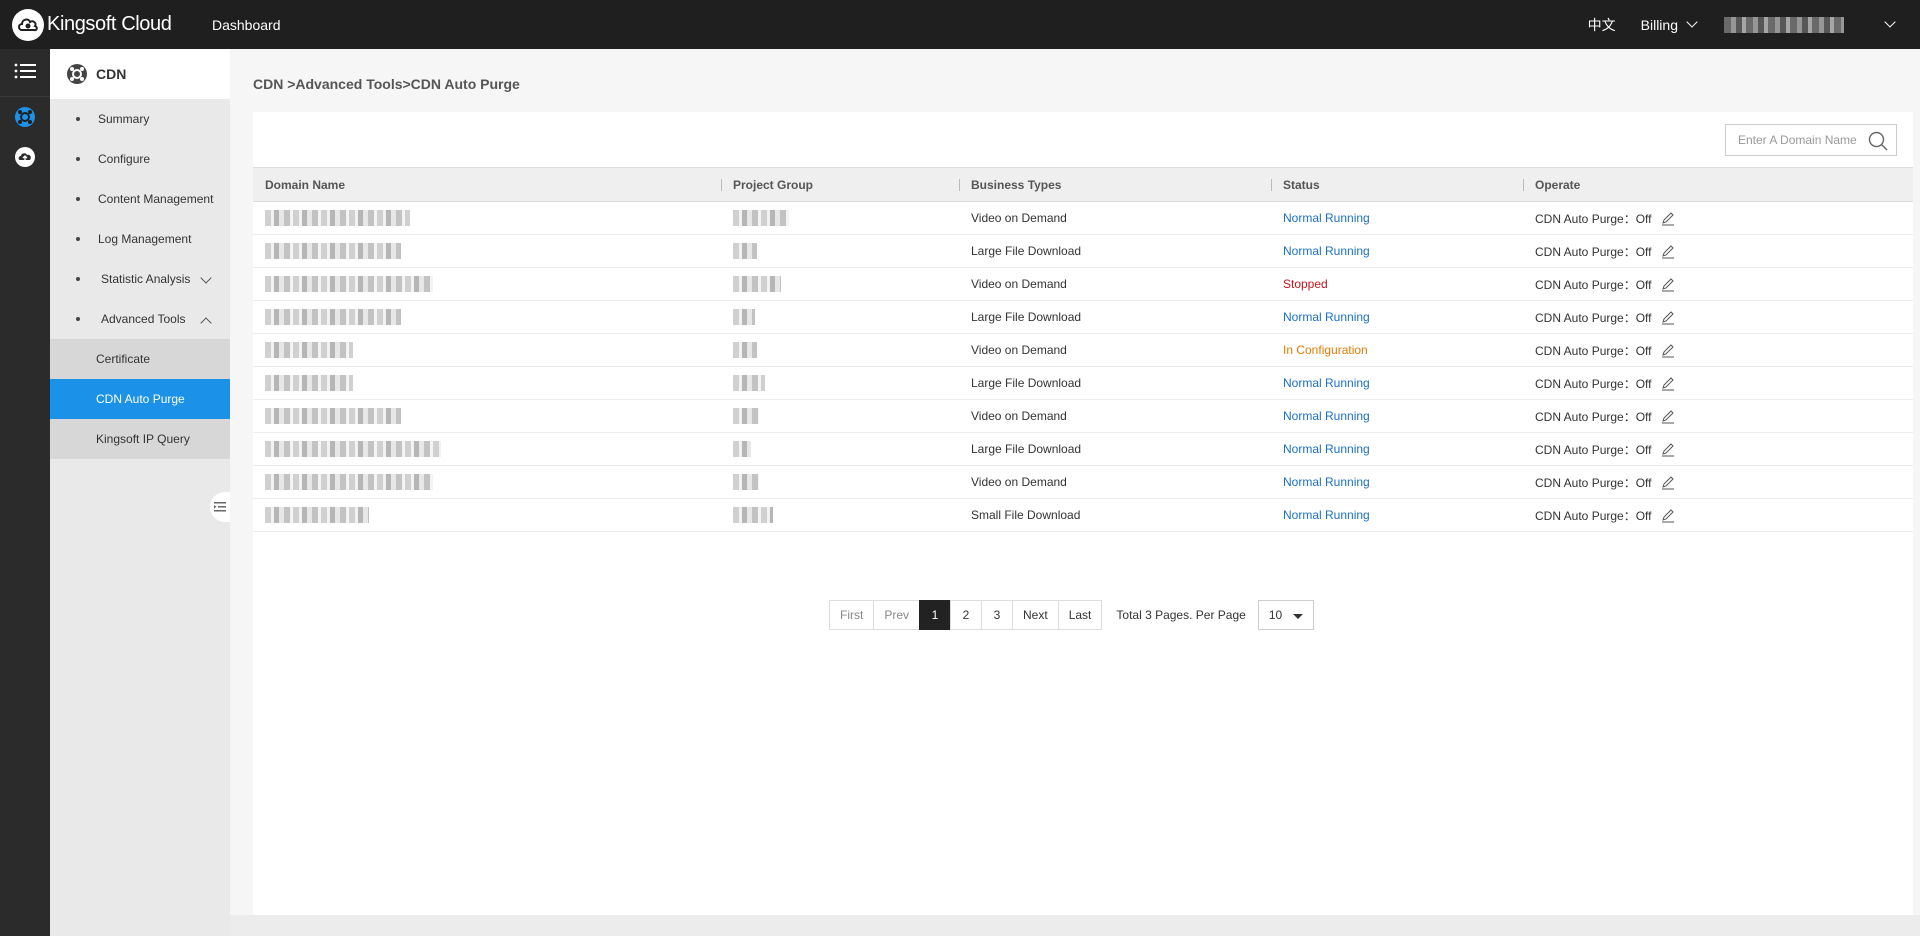  I want to click on rail-item-cloud-upload, so click(25, 157).